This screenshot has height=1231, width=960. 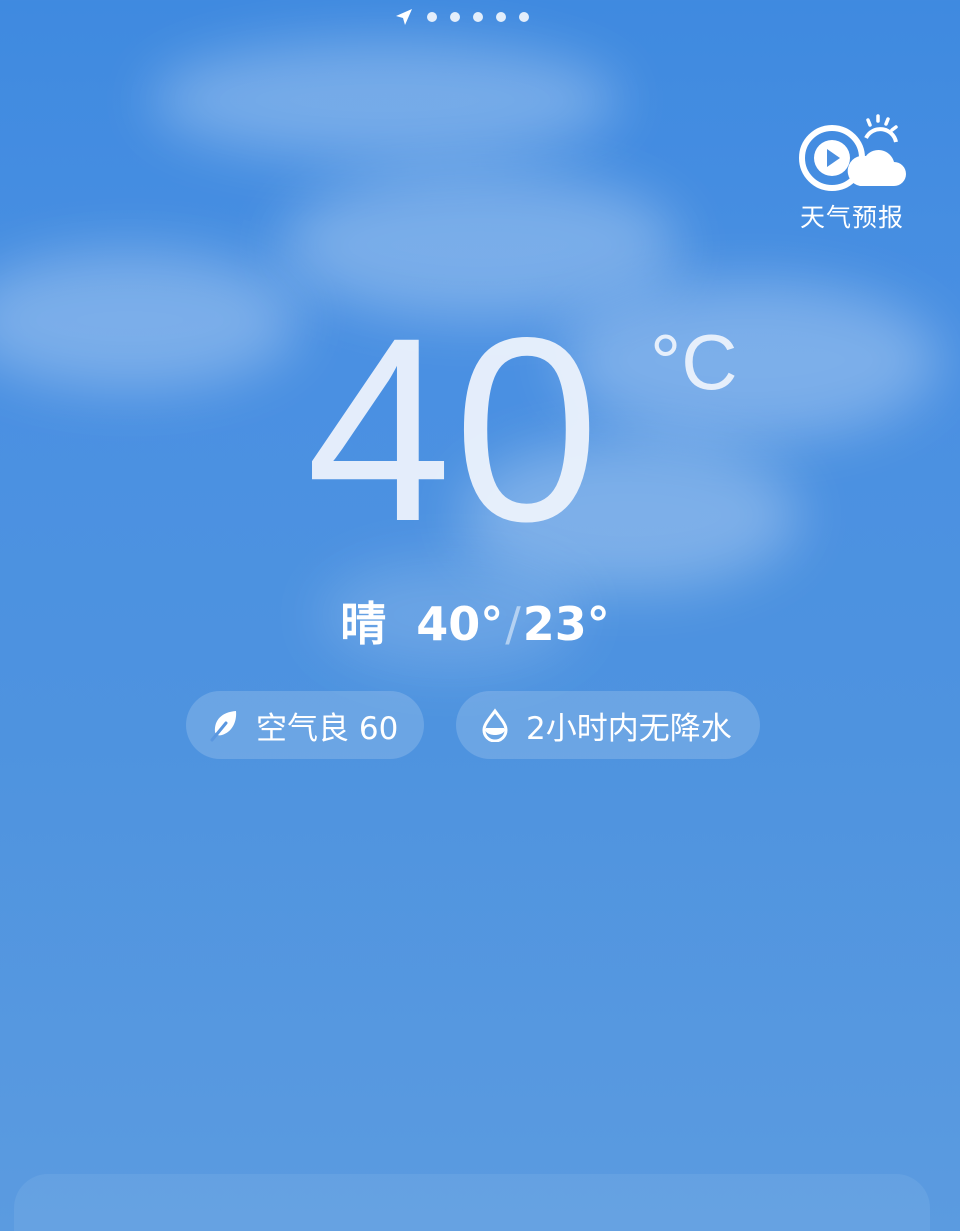 I want to click on weather-forecast-video-button: 天气预报, so click(x=852, y=173).